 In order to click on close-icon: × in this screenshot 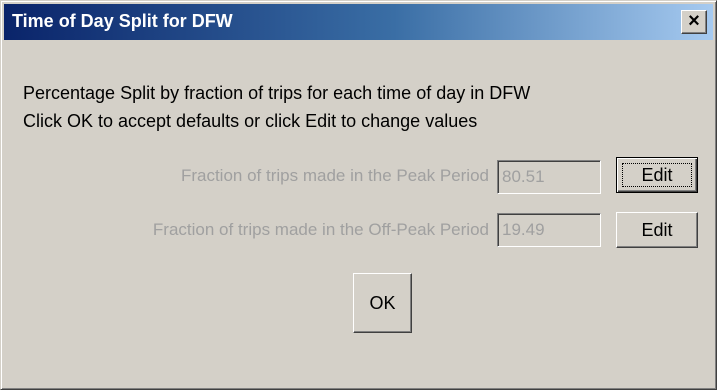, I will do `click(694, 21)`.